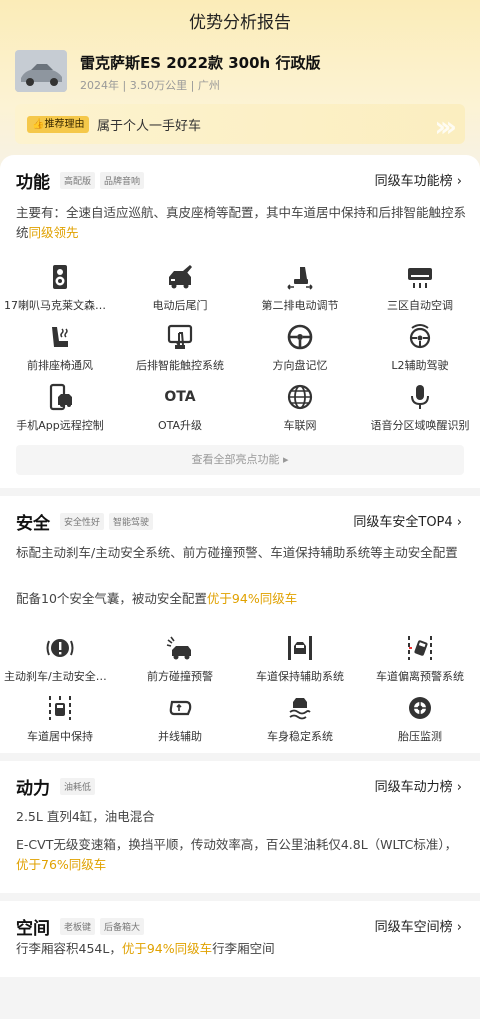 Image resolution: width=480 pixels, height=1019 pixels. What do you see at coordinates (240, 124) in the screenshot?
I see `recommend-reason-banner: 👍推荐理由 属于个人一手好车 ›››` at bounding box center [240, 124].